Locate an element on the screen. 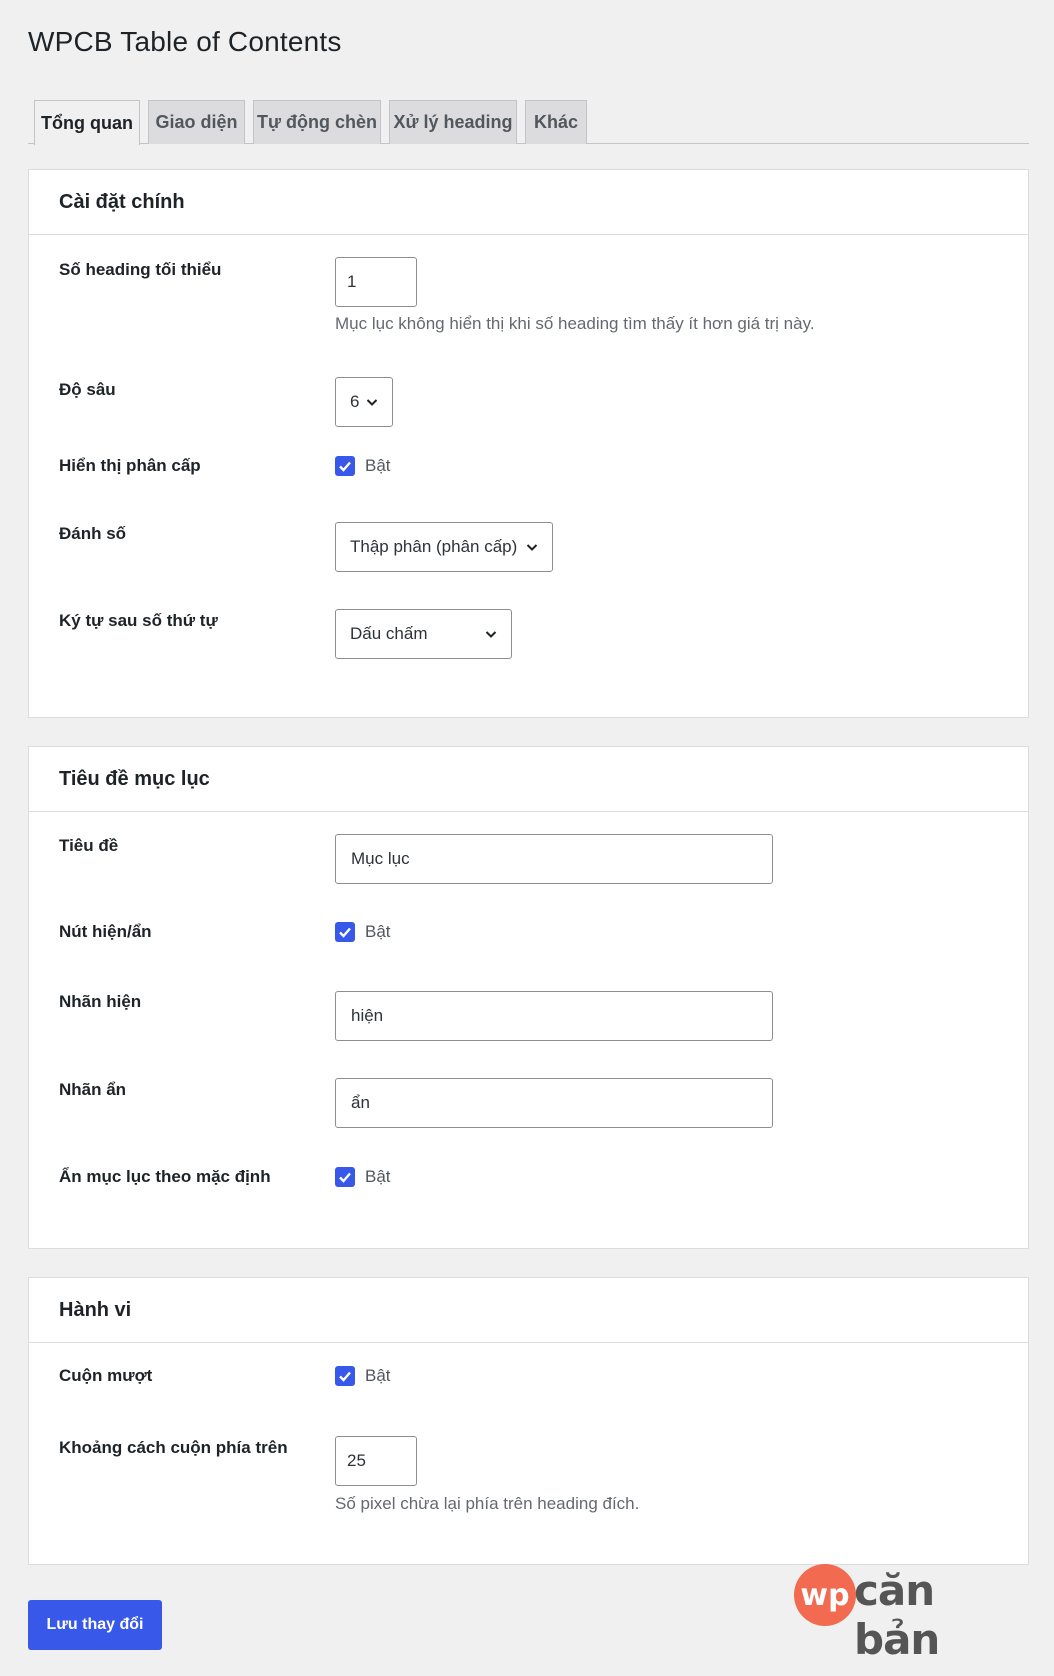  scroll-offset-input: 25 is located at coordinates (376, 1461).